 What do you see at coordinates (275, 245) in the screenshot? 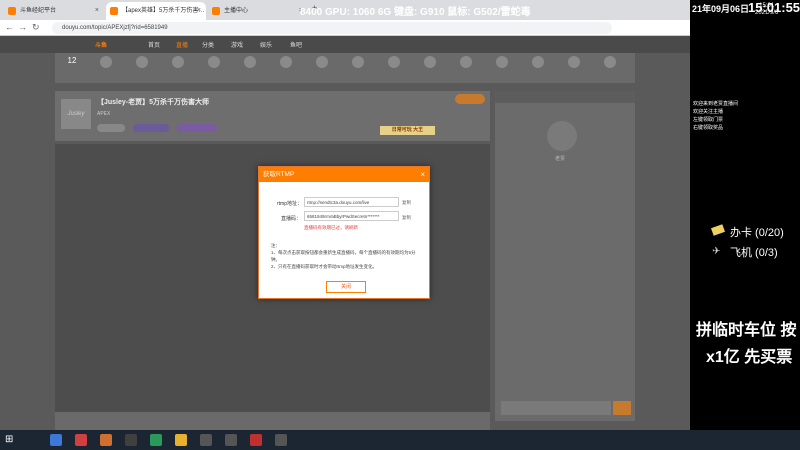
I see `notes-title: 注：` at bounding box center [275, 245].